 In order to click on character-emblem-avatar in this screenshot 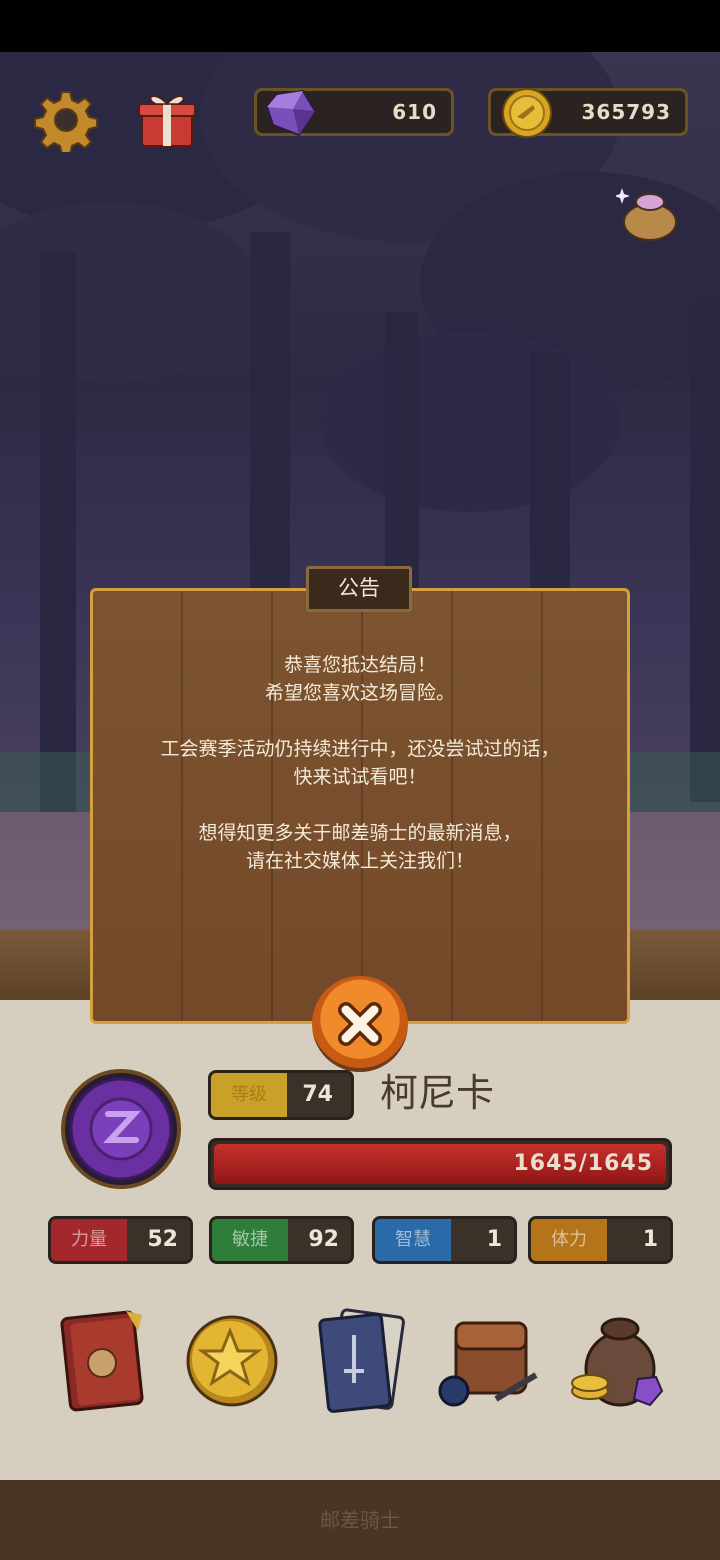, I will do `click(121, 1129)`.